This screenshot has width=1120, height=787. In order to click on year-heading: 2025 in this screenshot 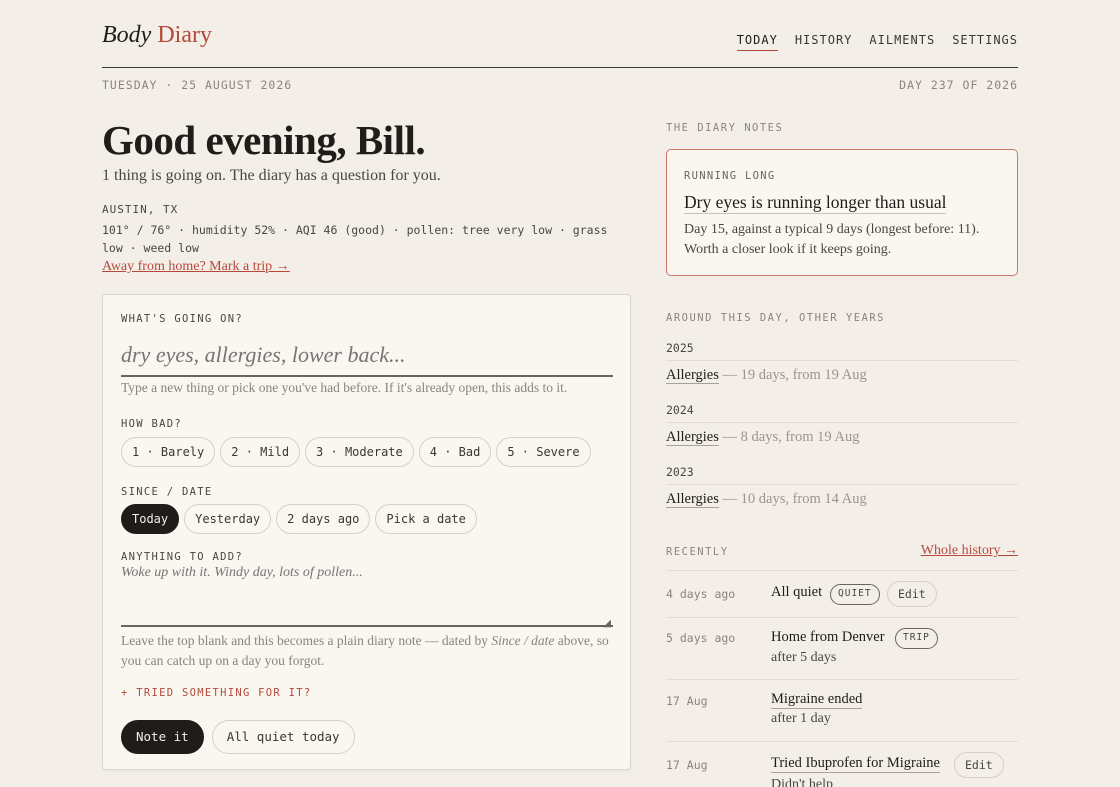, I will do `click(842, 351)`.